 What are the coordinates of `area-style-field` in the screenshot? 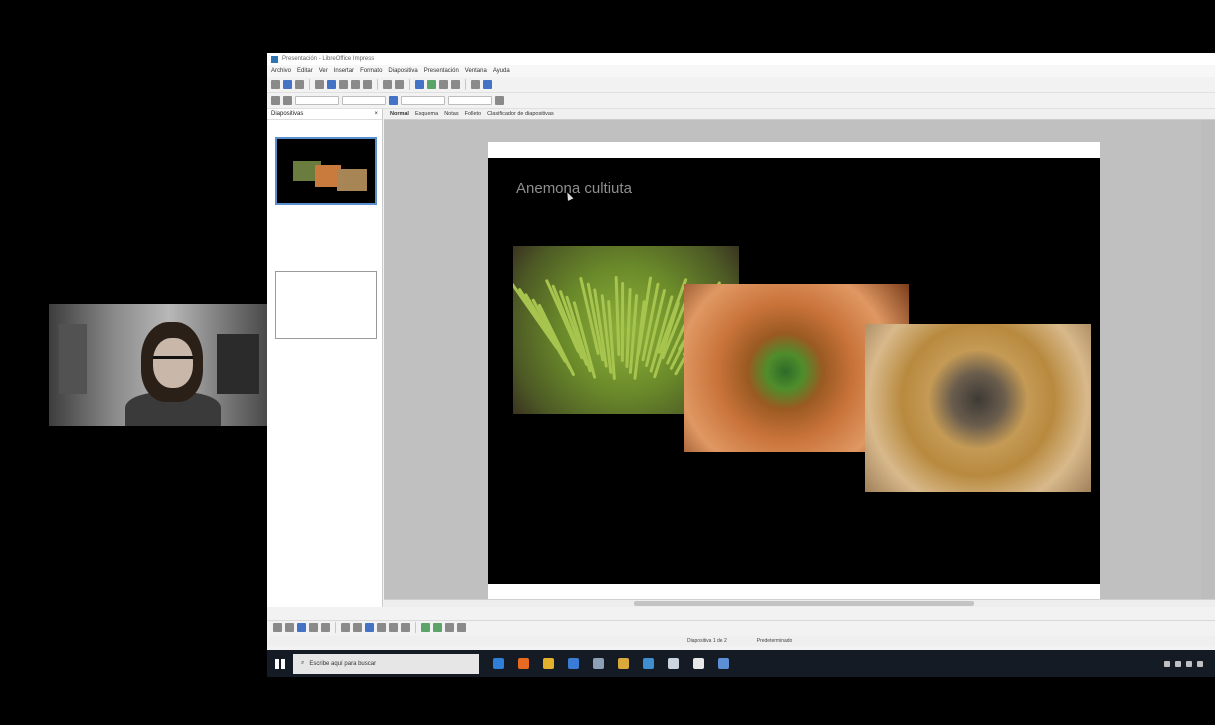 It's located at (423, 100).